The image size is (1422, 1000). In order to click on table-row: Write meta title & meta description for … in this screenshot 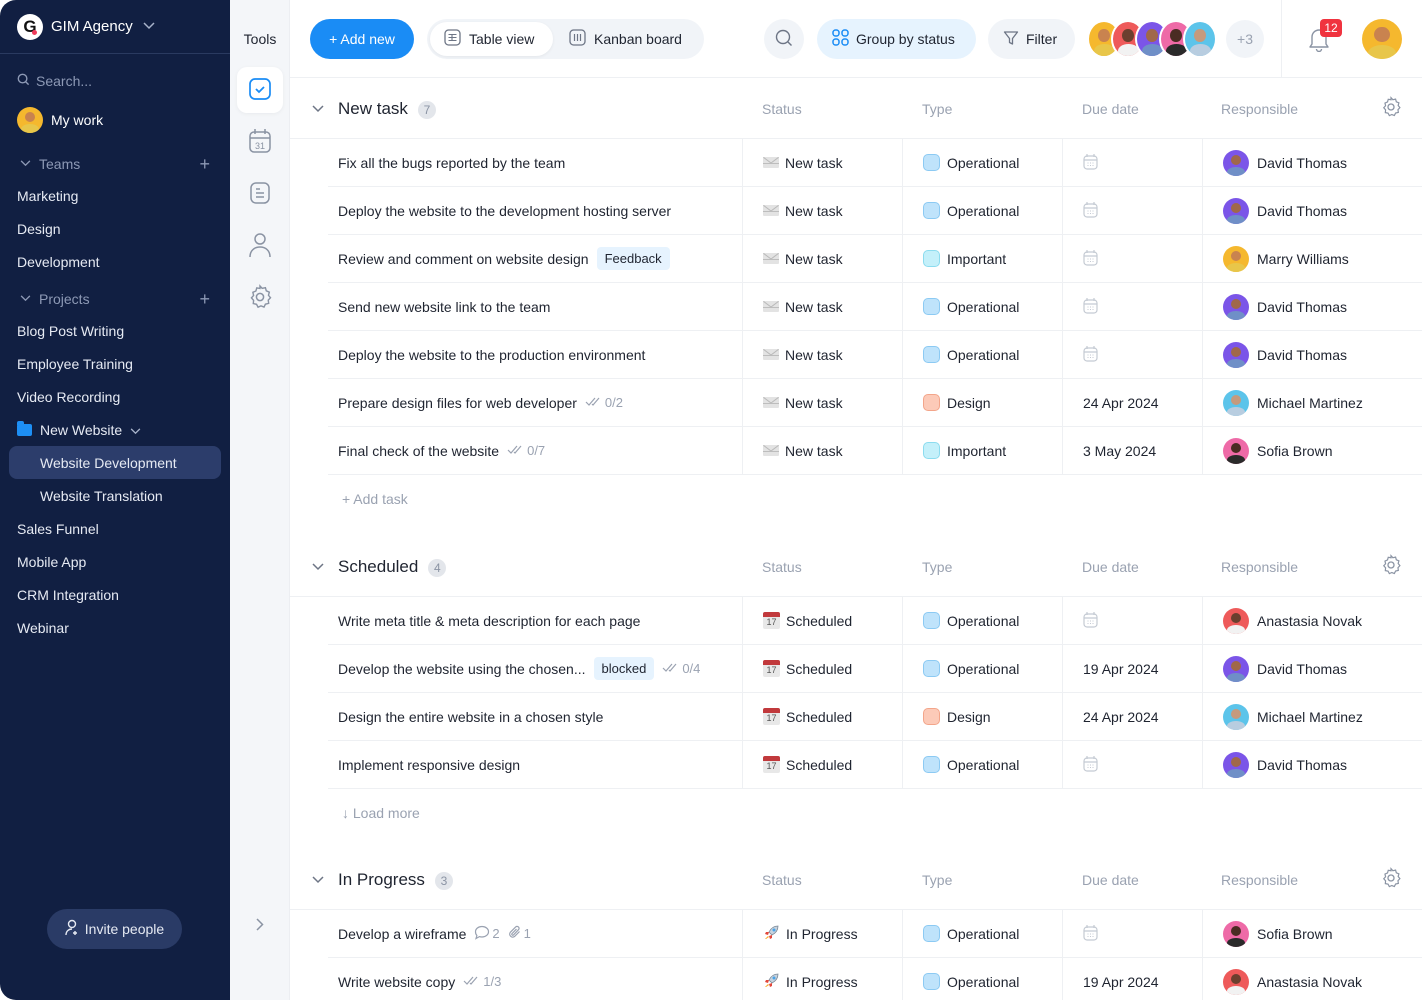, I will do `click(875, 621)`.